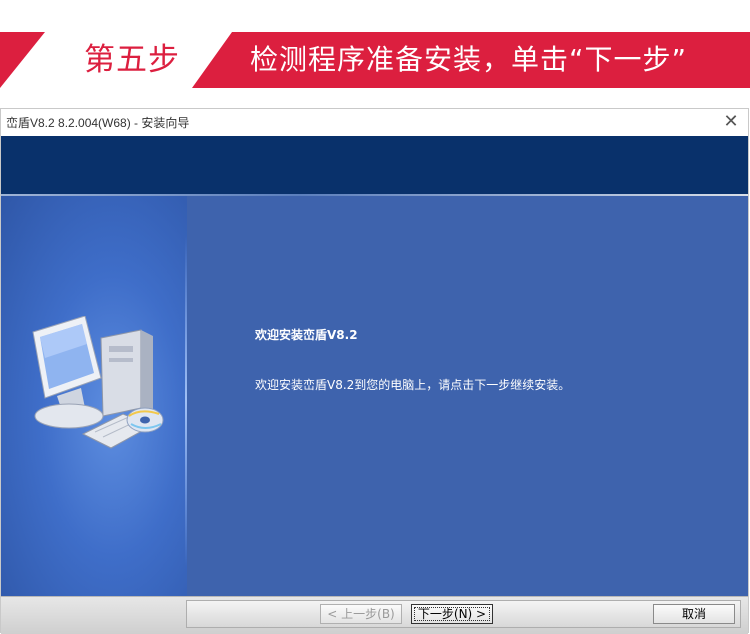 The height and width of the screenshot is (634, 750). I want to click on button-bar: < 上一步(B) 下一步(N) > 取消, so click(374, 615).